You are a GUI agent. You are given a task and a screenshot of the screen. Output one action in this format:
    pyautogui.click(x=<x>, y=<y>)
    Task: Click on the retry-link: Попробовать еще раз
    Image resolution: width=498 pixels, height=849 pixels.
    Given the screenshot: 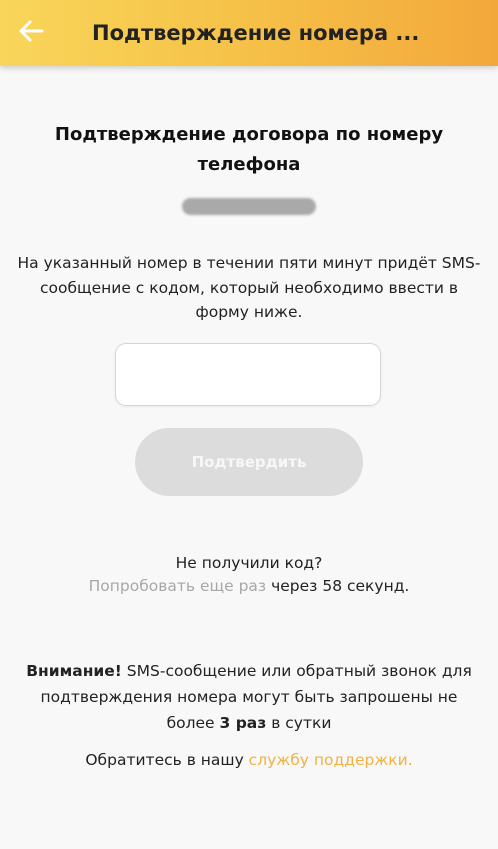 What is the action you would take?
    pyautogui.click(x=178, y=586)
    